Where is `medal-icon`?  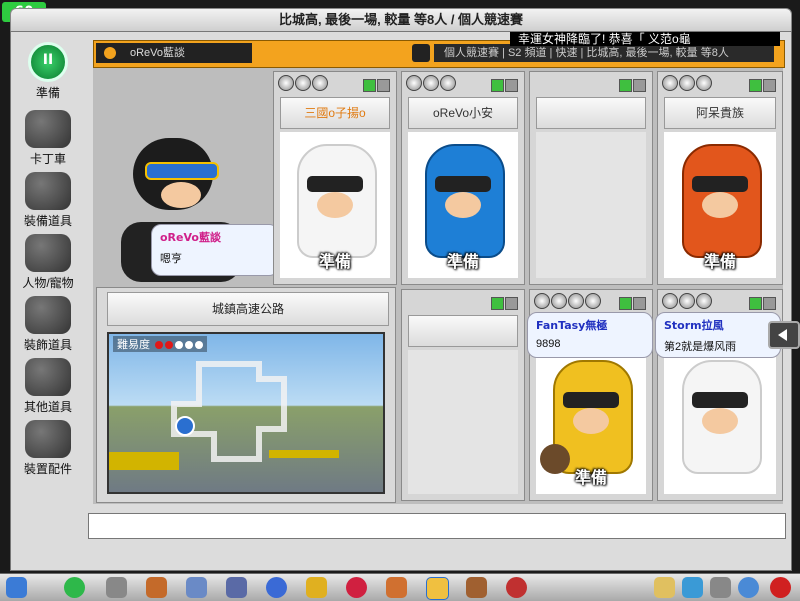 medal-icon is located at coordinates (516, 587).